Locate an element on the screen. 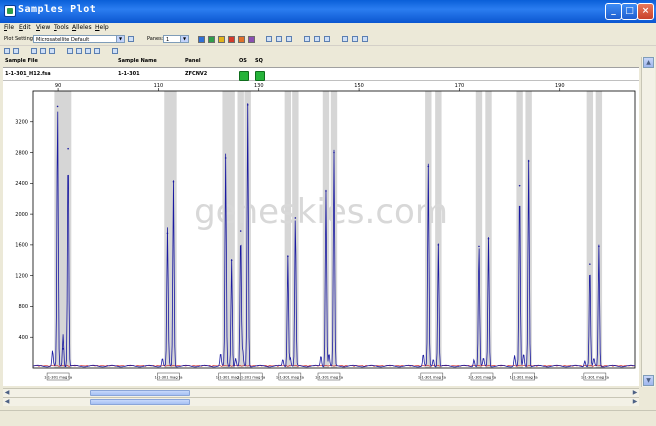 This screenshot has height=426, width=656. minimize-button: _ is located at coordinates (613, 11).